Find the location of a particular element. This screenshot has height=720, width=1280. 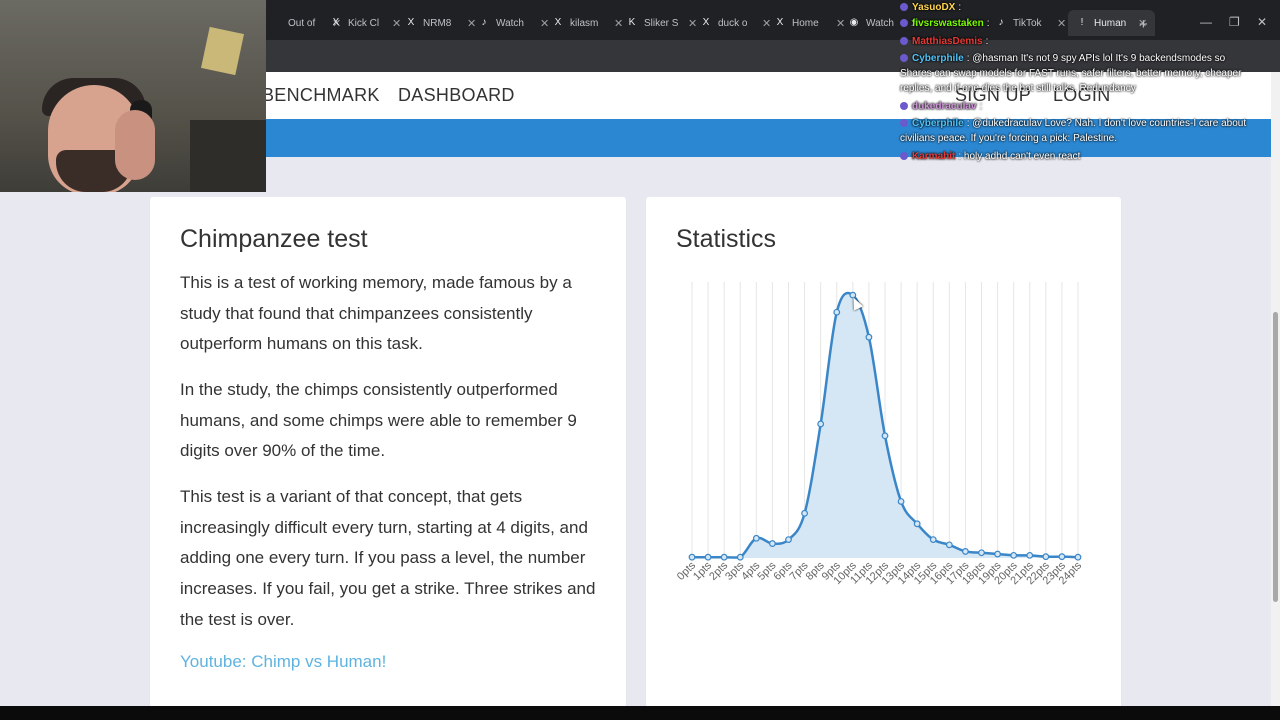

nav-benchmark: BENCHMARK is located at coordinates (321, 95).